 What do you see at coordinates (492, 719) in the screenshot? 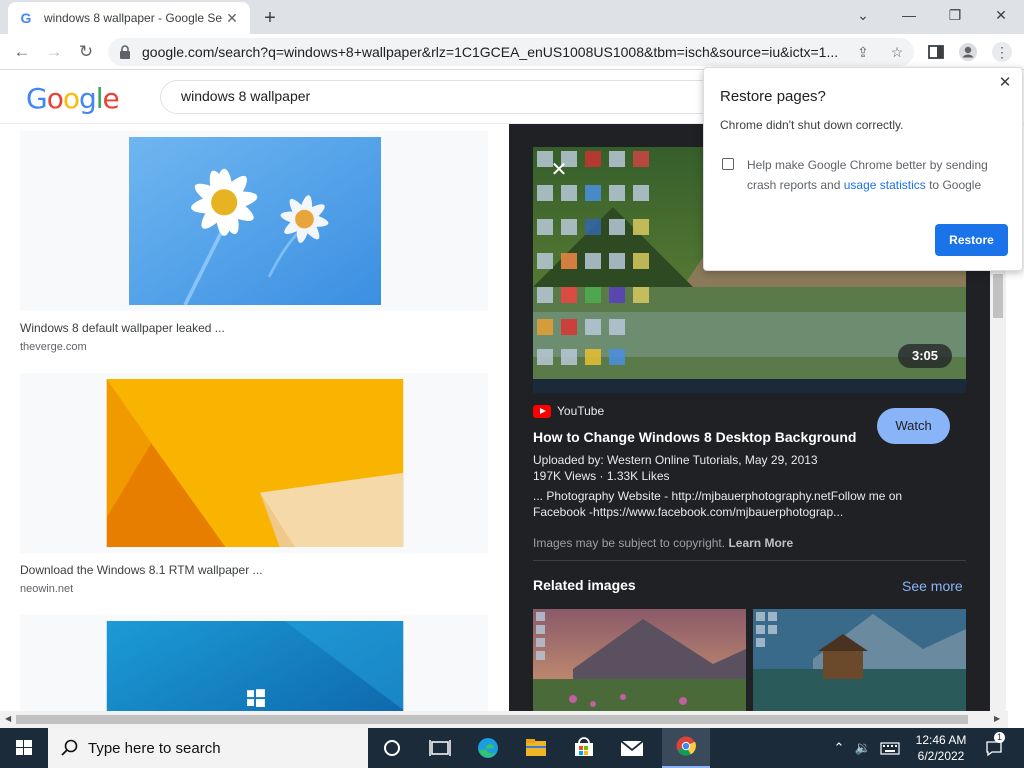
I see `horizontal-scrollbar-thumb` at bounding box center [492, 719].